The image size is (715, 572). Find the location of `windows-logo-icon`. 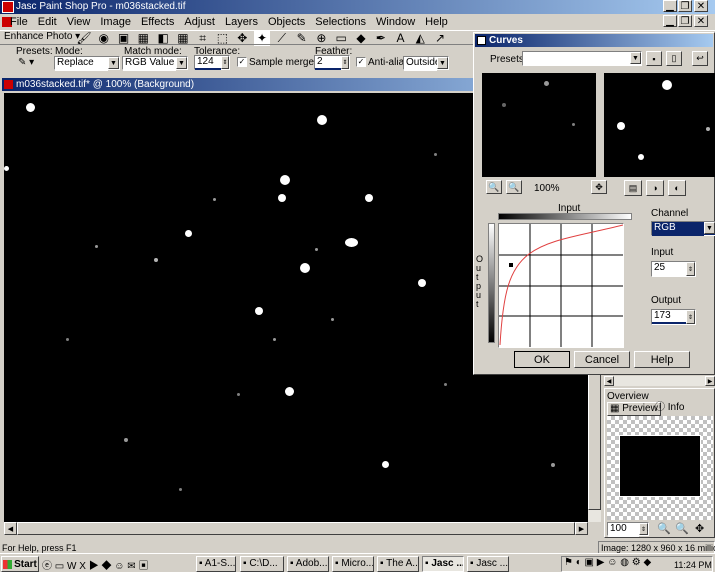

windows-logo-icon is located at coordinates (8, 564).